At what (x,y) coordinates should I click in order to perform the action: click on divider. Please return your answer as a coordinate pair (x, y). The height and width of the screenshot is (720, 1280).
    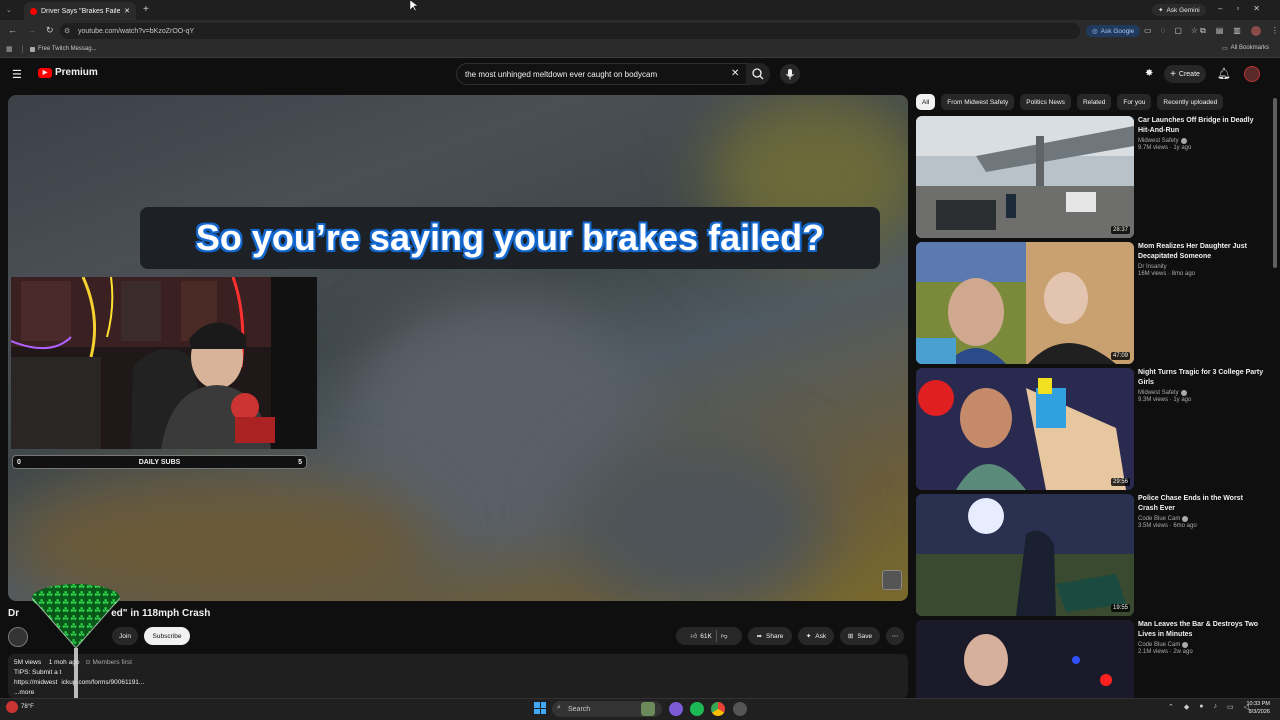
    Looking at the image, I should click on (22, 49).